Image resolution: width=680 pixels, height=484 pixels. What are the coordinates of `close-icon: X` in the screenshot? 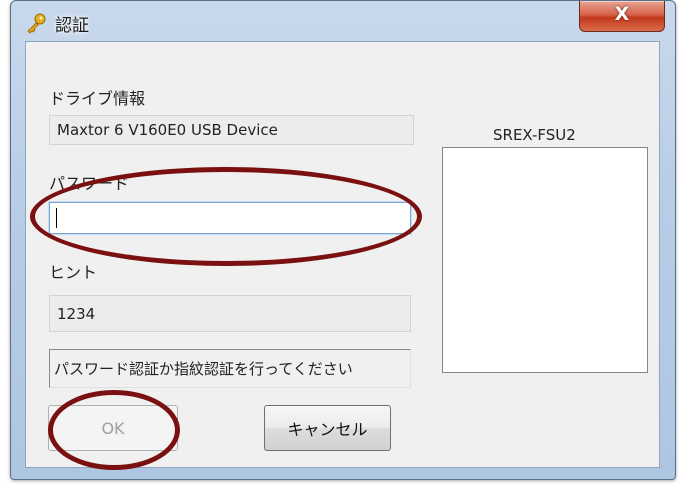 It's located at (622, 14).